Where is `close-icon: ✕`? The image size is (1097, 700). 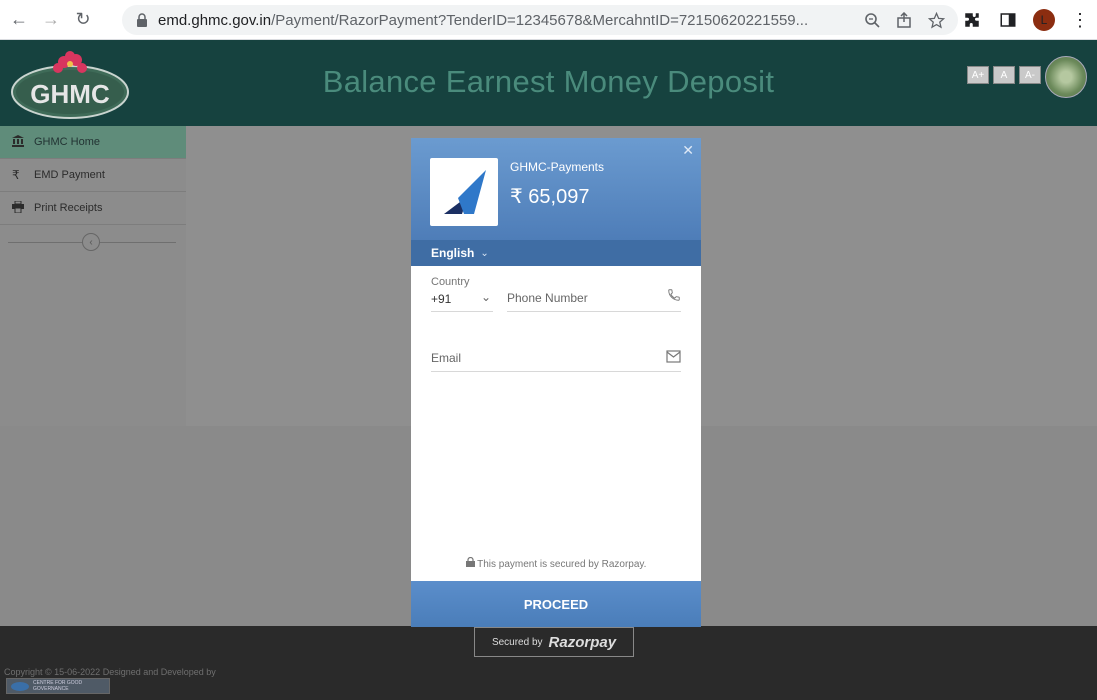
close-icon: ✕ is located at coordinates (688, 150).